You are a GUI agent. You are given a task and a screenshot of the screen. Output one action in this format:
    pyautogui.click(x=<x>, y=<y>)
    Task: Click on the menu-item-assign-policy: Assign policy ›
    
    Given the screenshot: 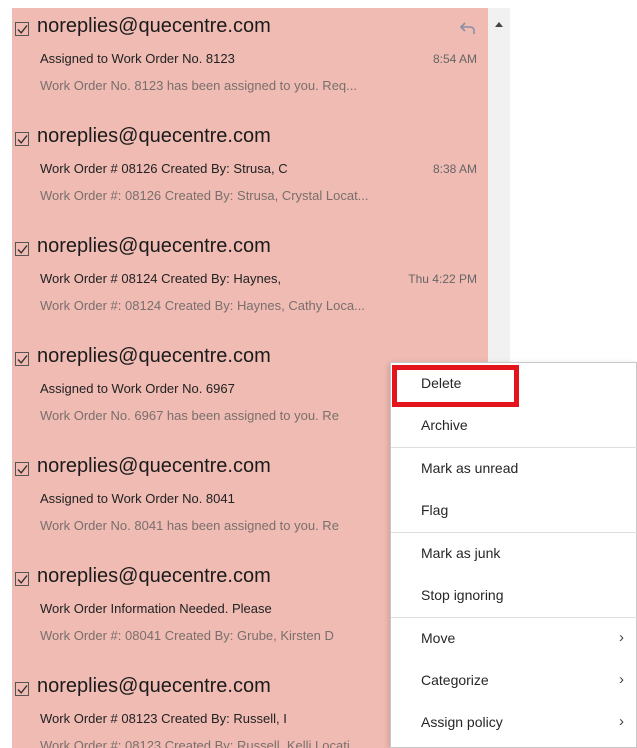 What is the action you would take?
    pyautogui.click(x=514, y=723)
    